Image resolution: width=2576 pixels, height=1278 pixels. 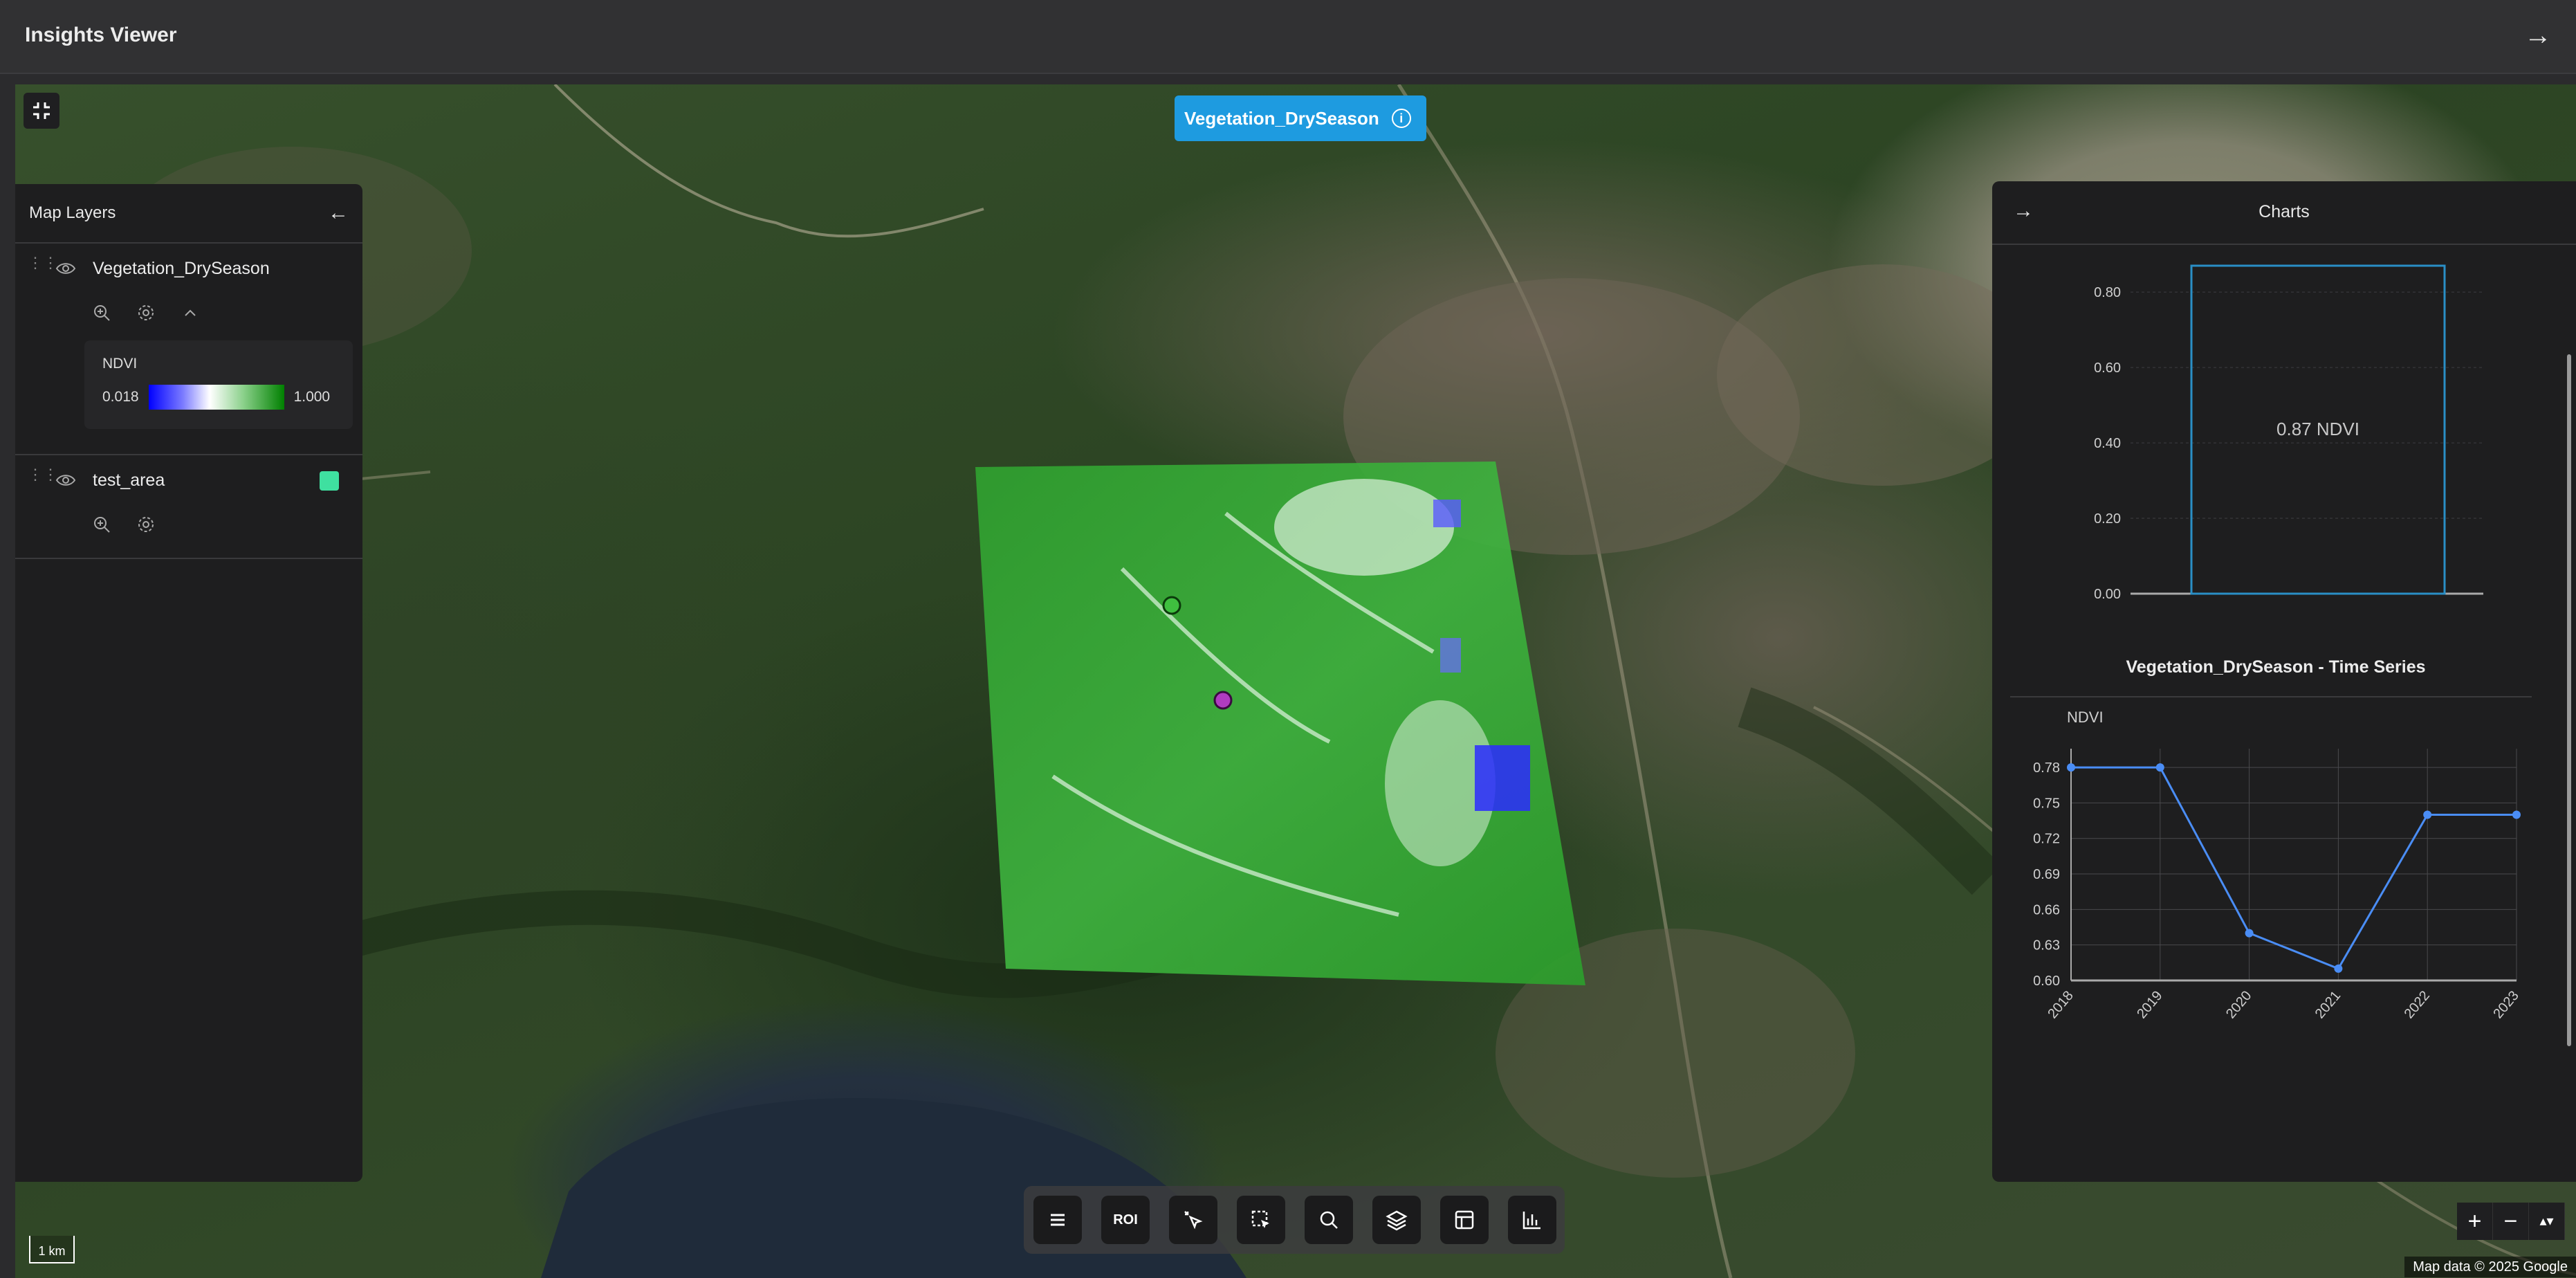 I want to click on x-tick-label: 2020, so click(x=2238, y=1005).